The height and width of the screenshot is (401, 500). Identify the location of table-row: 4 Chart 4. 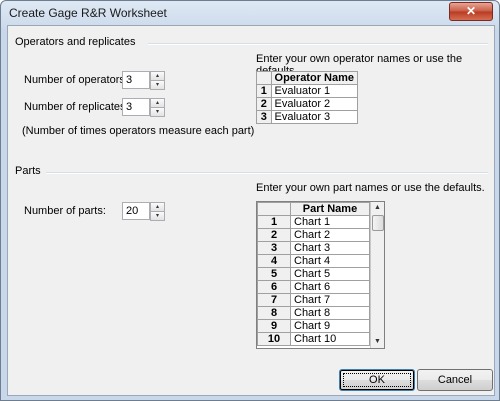
(313, 261).